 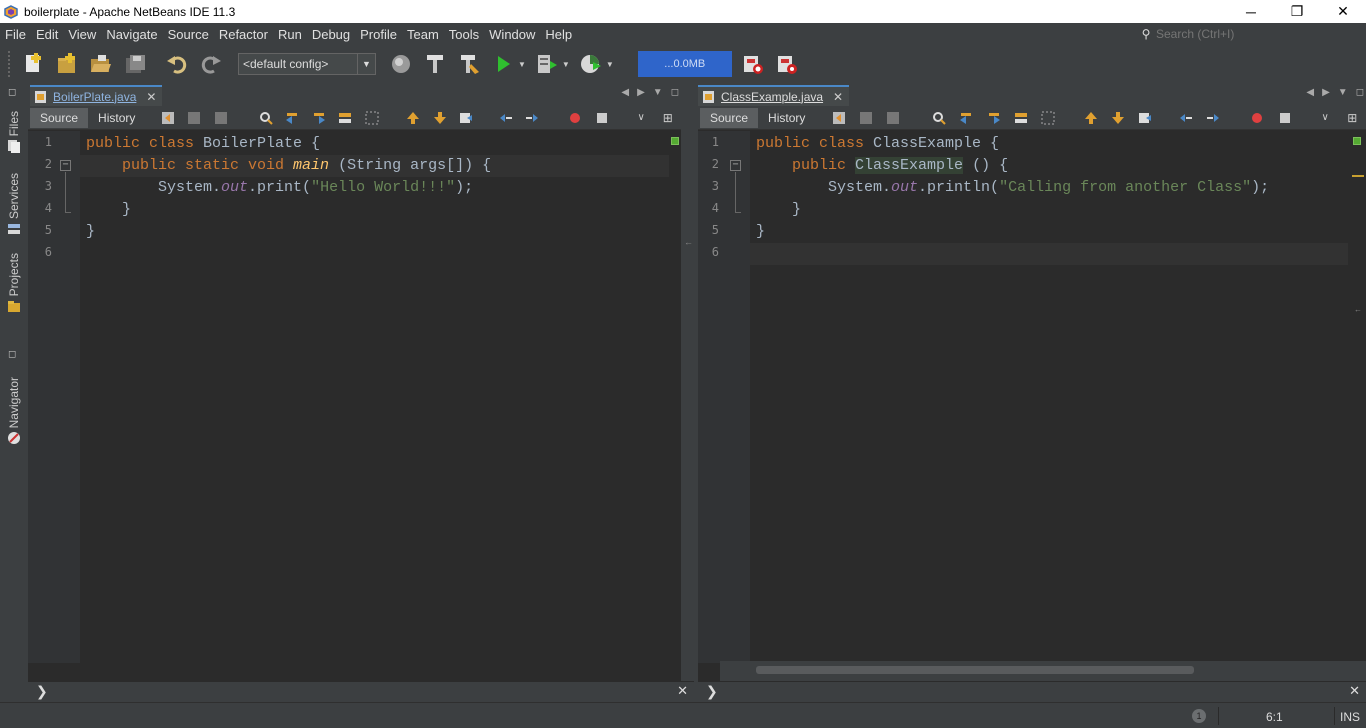 I want to click on menu-profile: Profile, so click(x=378, y=34).